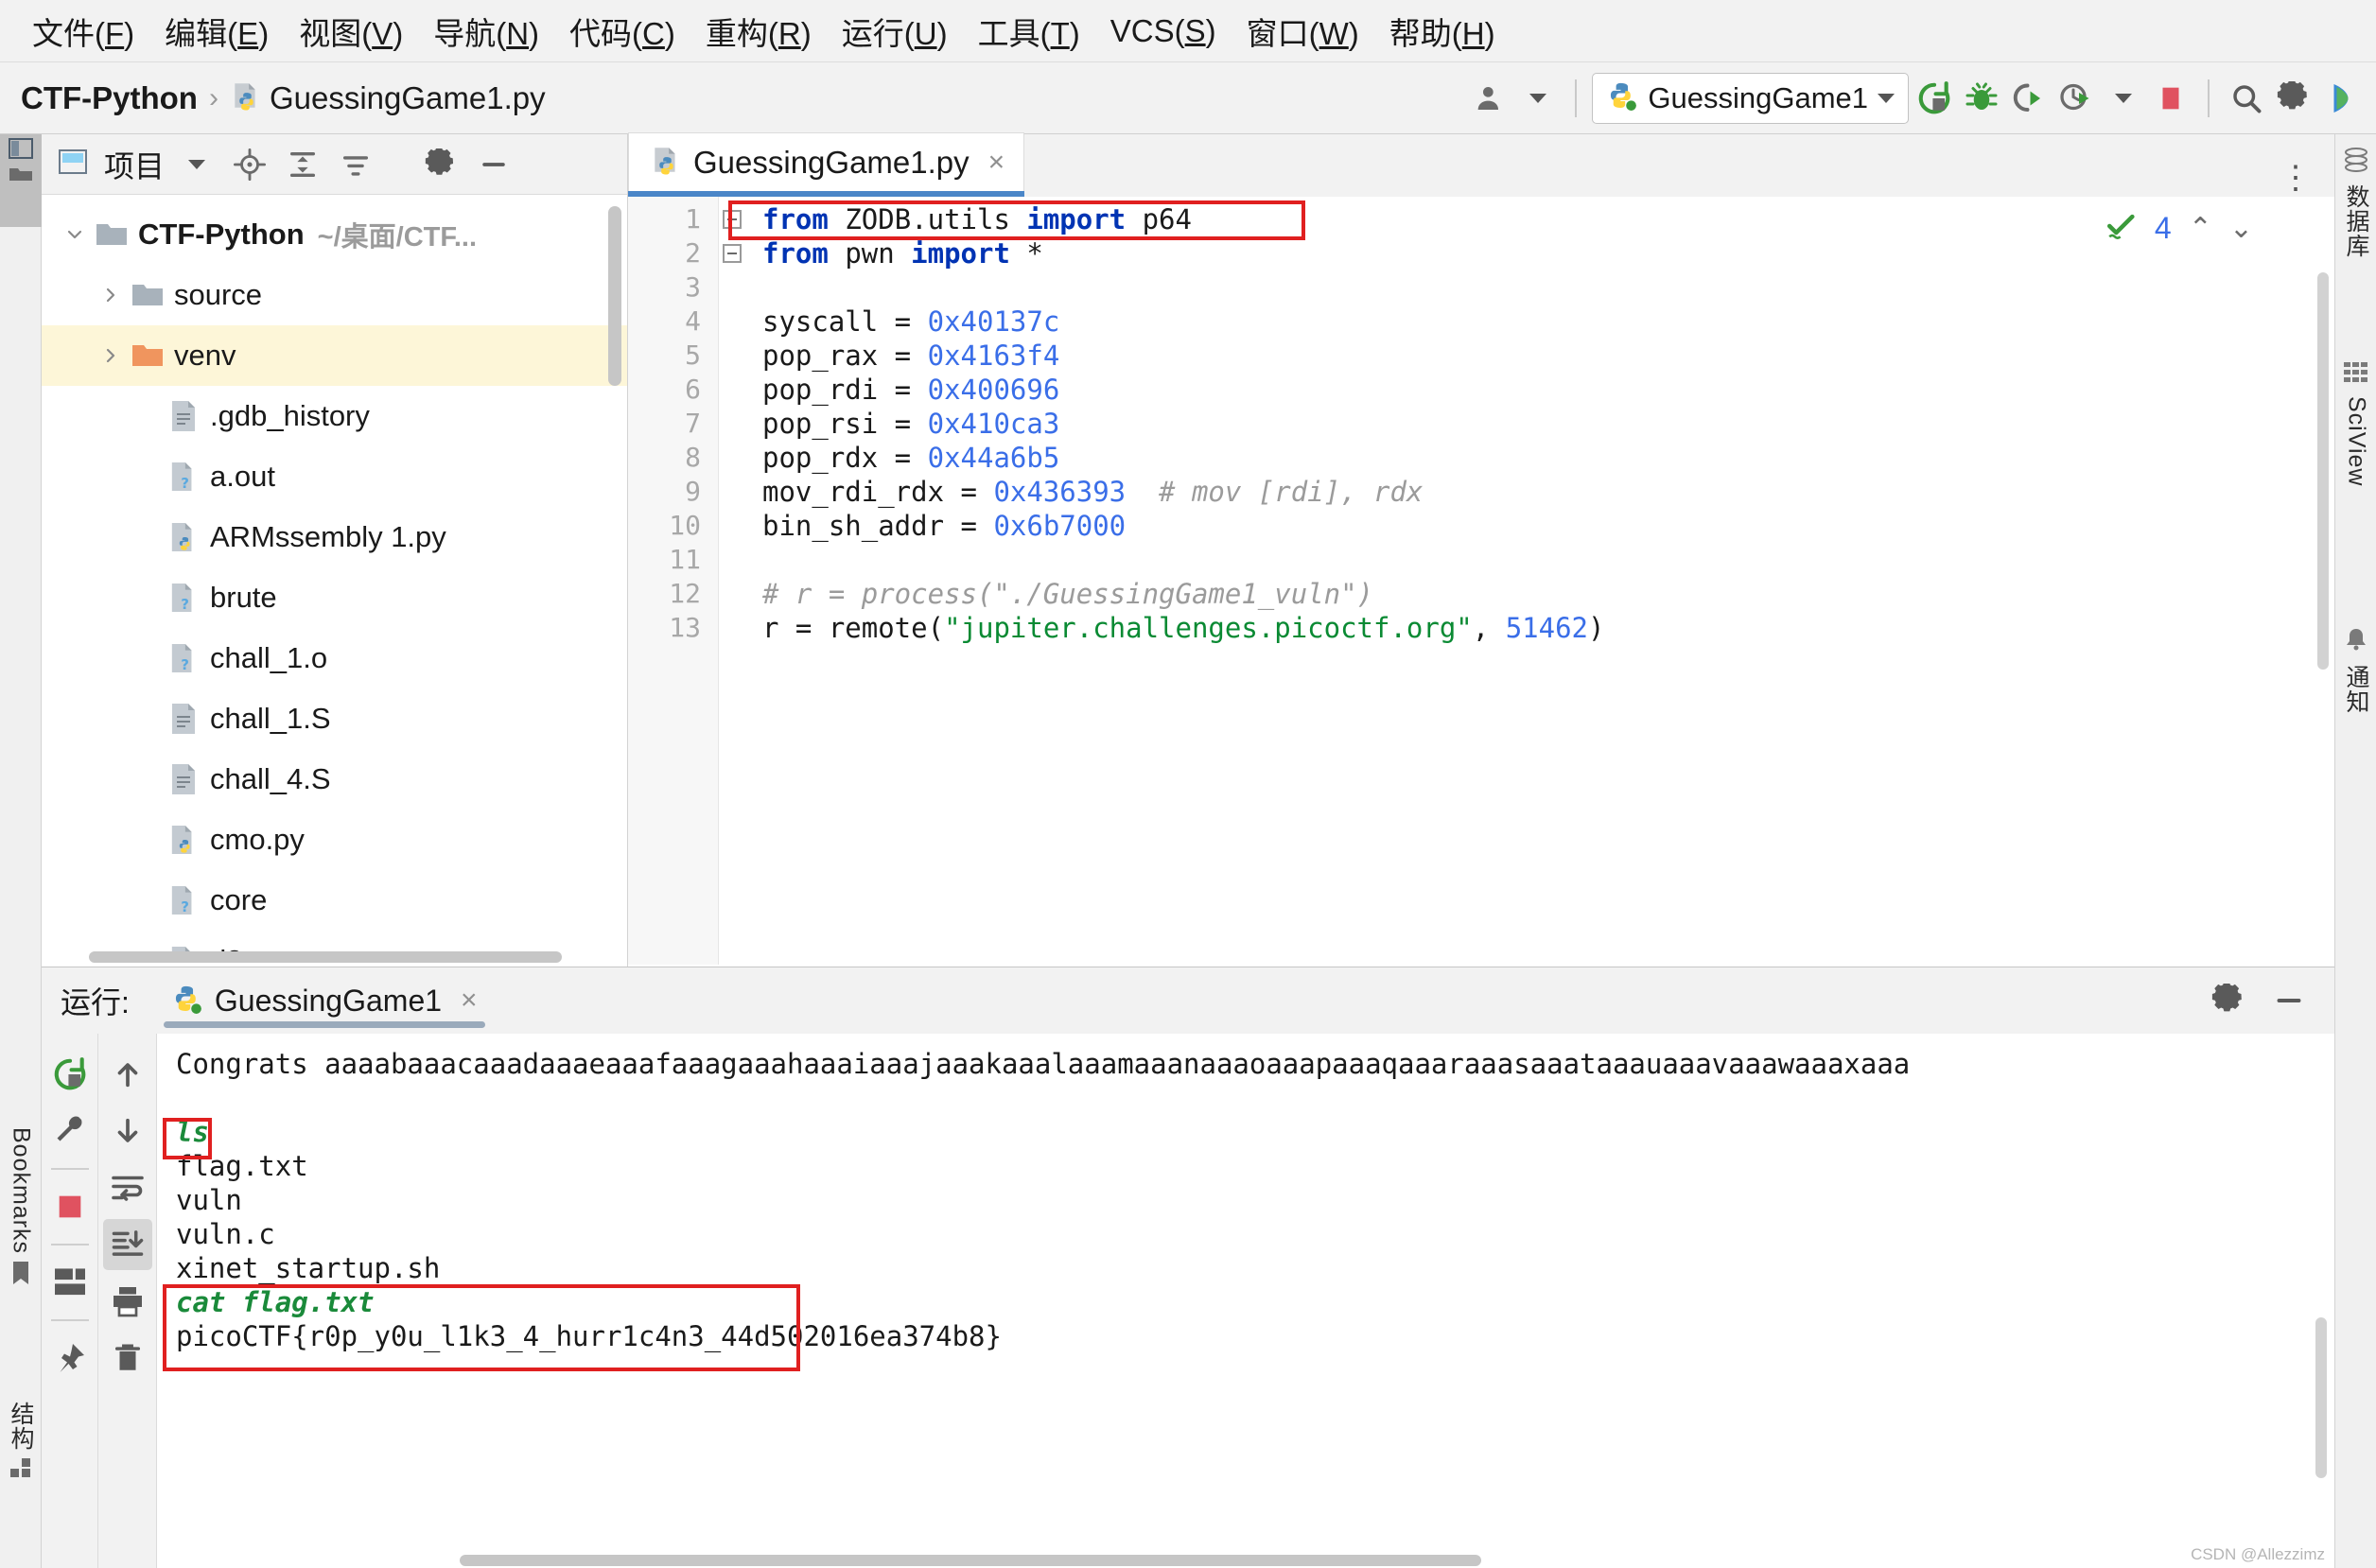 The width and height of the screenshot is (2376, 1568). Describe the element at coordinates (2179, 228) in the screenshot. I see `inspection-widget: 4 ⌃ ⌄` at that location.